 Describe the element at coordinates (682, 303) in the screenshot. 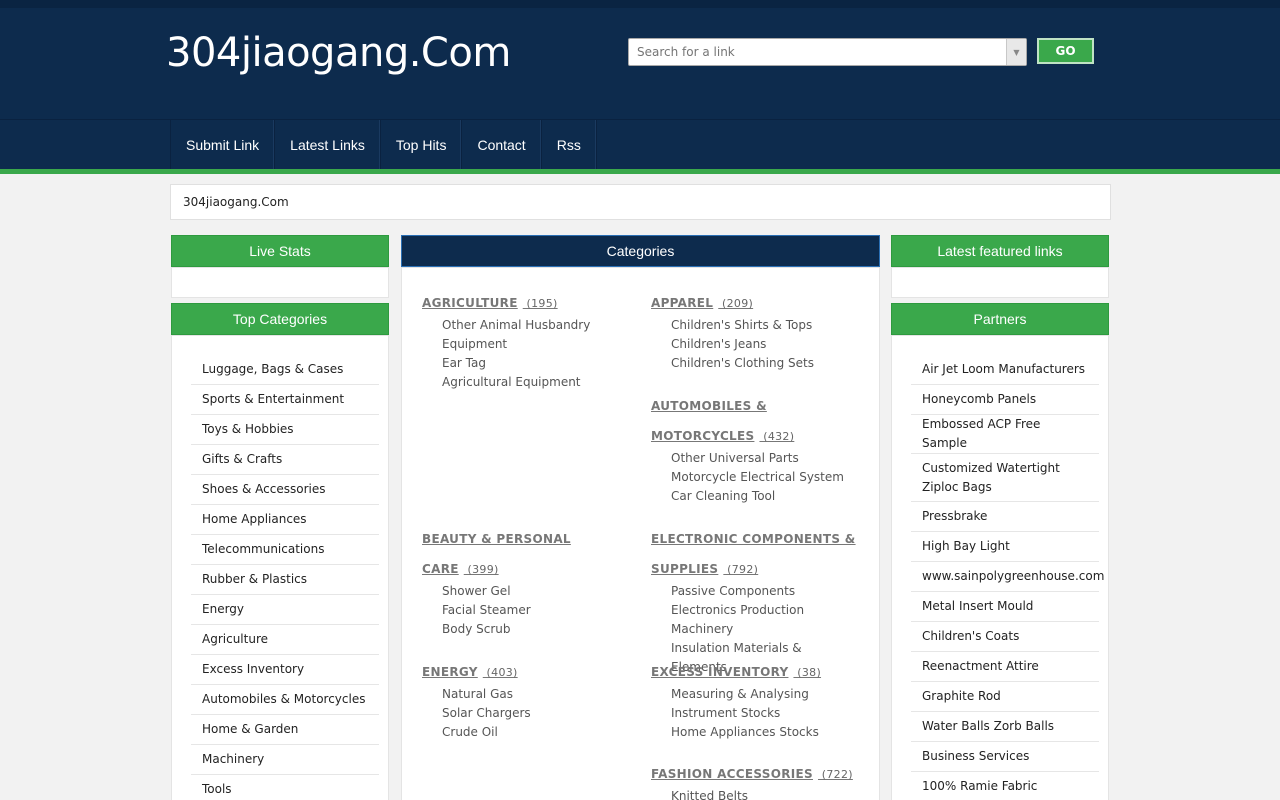

I see `category-title-text: APPAREL` at that location.